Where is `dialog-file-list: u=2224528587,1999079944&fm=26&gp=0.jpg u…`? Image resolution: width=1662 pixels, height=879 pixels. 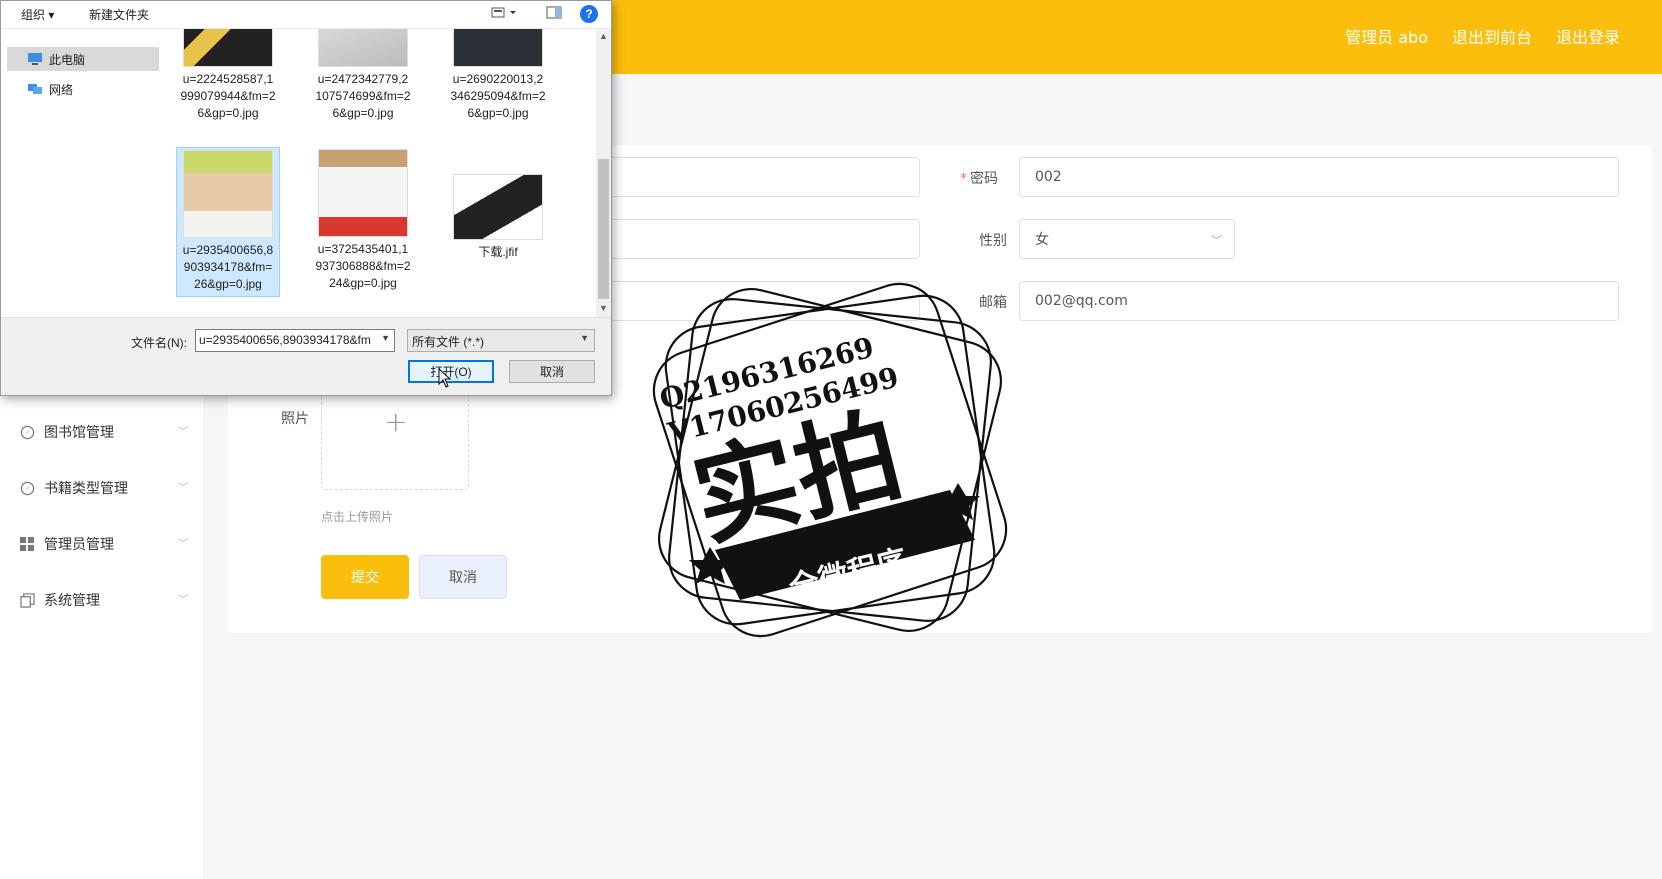
dialog-file-list: u=2224528587,1999079944&fm=26&gp=0.jpg u… is located at coordinates (381, 173).